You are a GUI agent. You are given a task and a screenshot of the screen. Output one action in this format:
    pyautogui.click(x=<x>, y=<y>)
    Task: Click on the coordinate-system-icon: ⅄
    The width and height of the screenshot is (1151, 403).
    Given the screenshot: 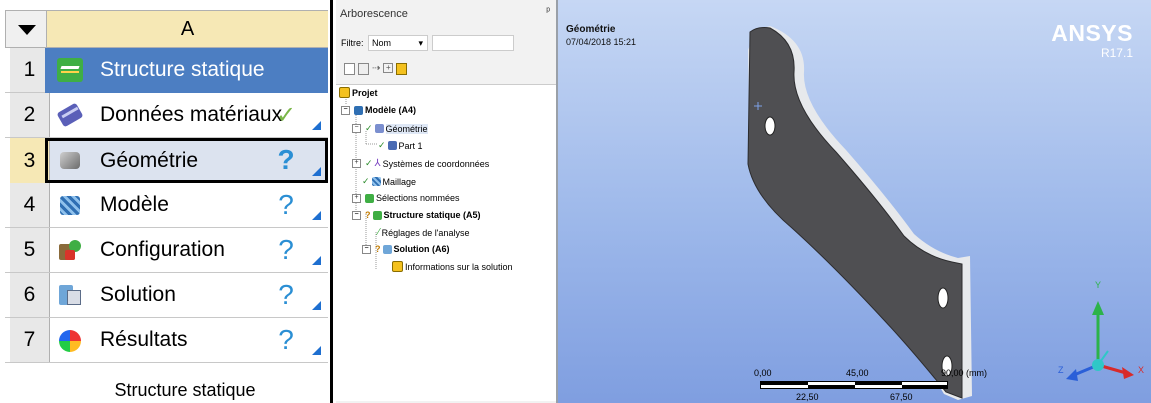 What is the action you would take?
    pyautogui.click(x=377, y=163)
    